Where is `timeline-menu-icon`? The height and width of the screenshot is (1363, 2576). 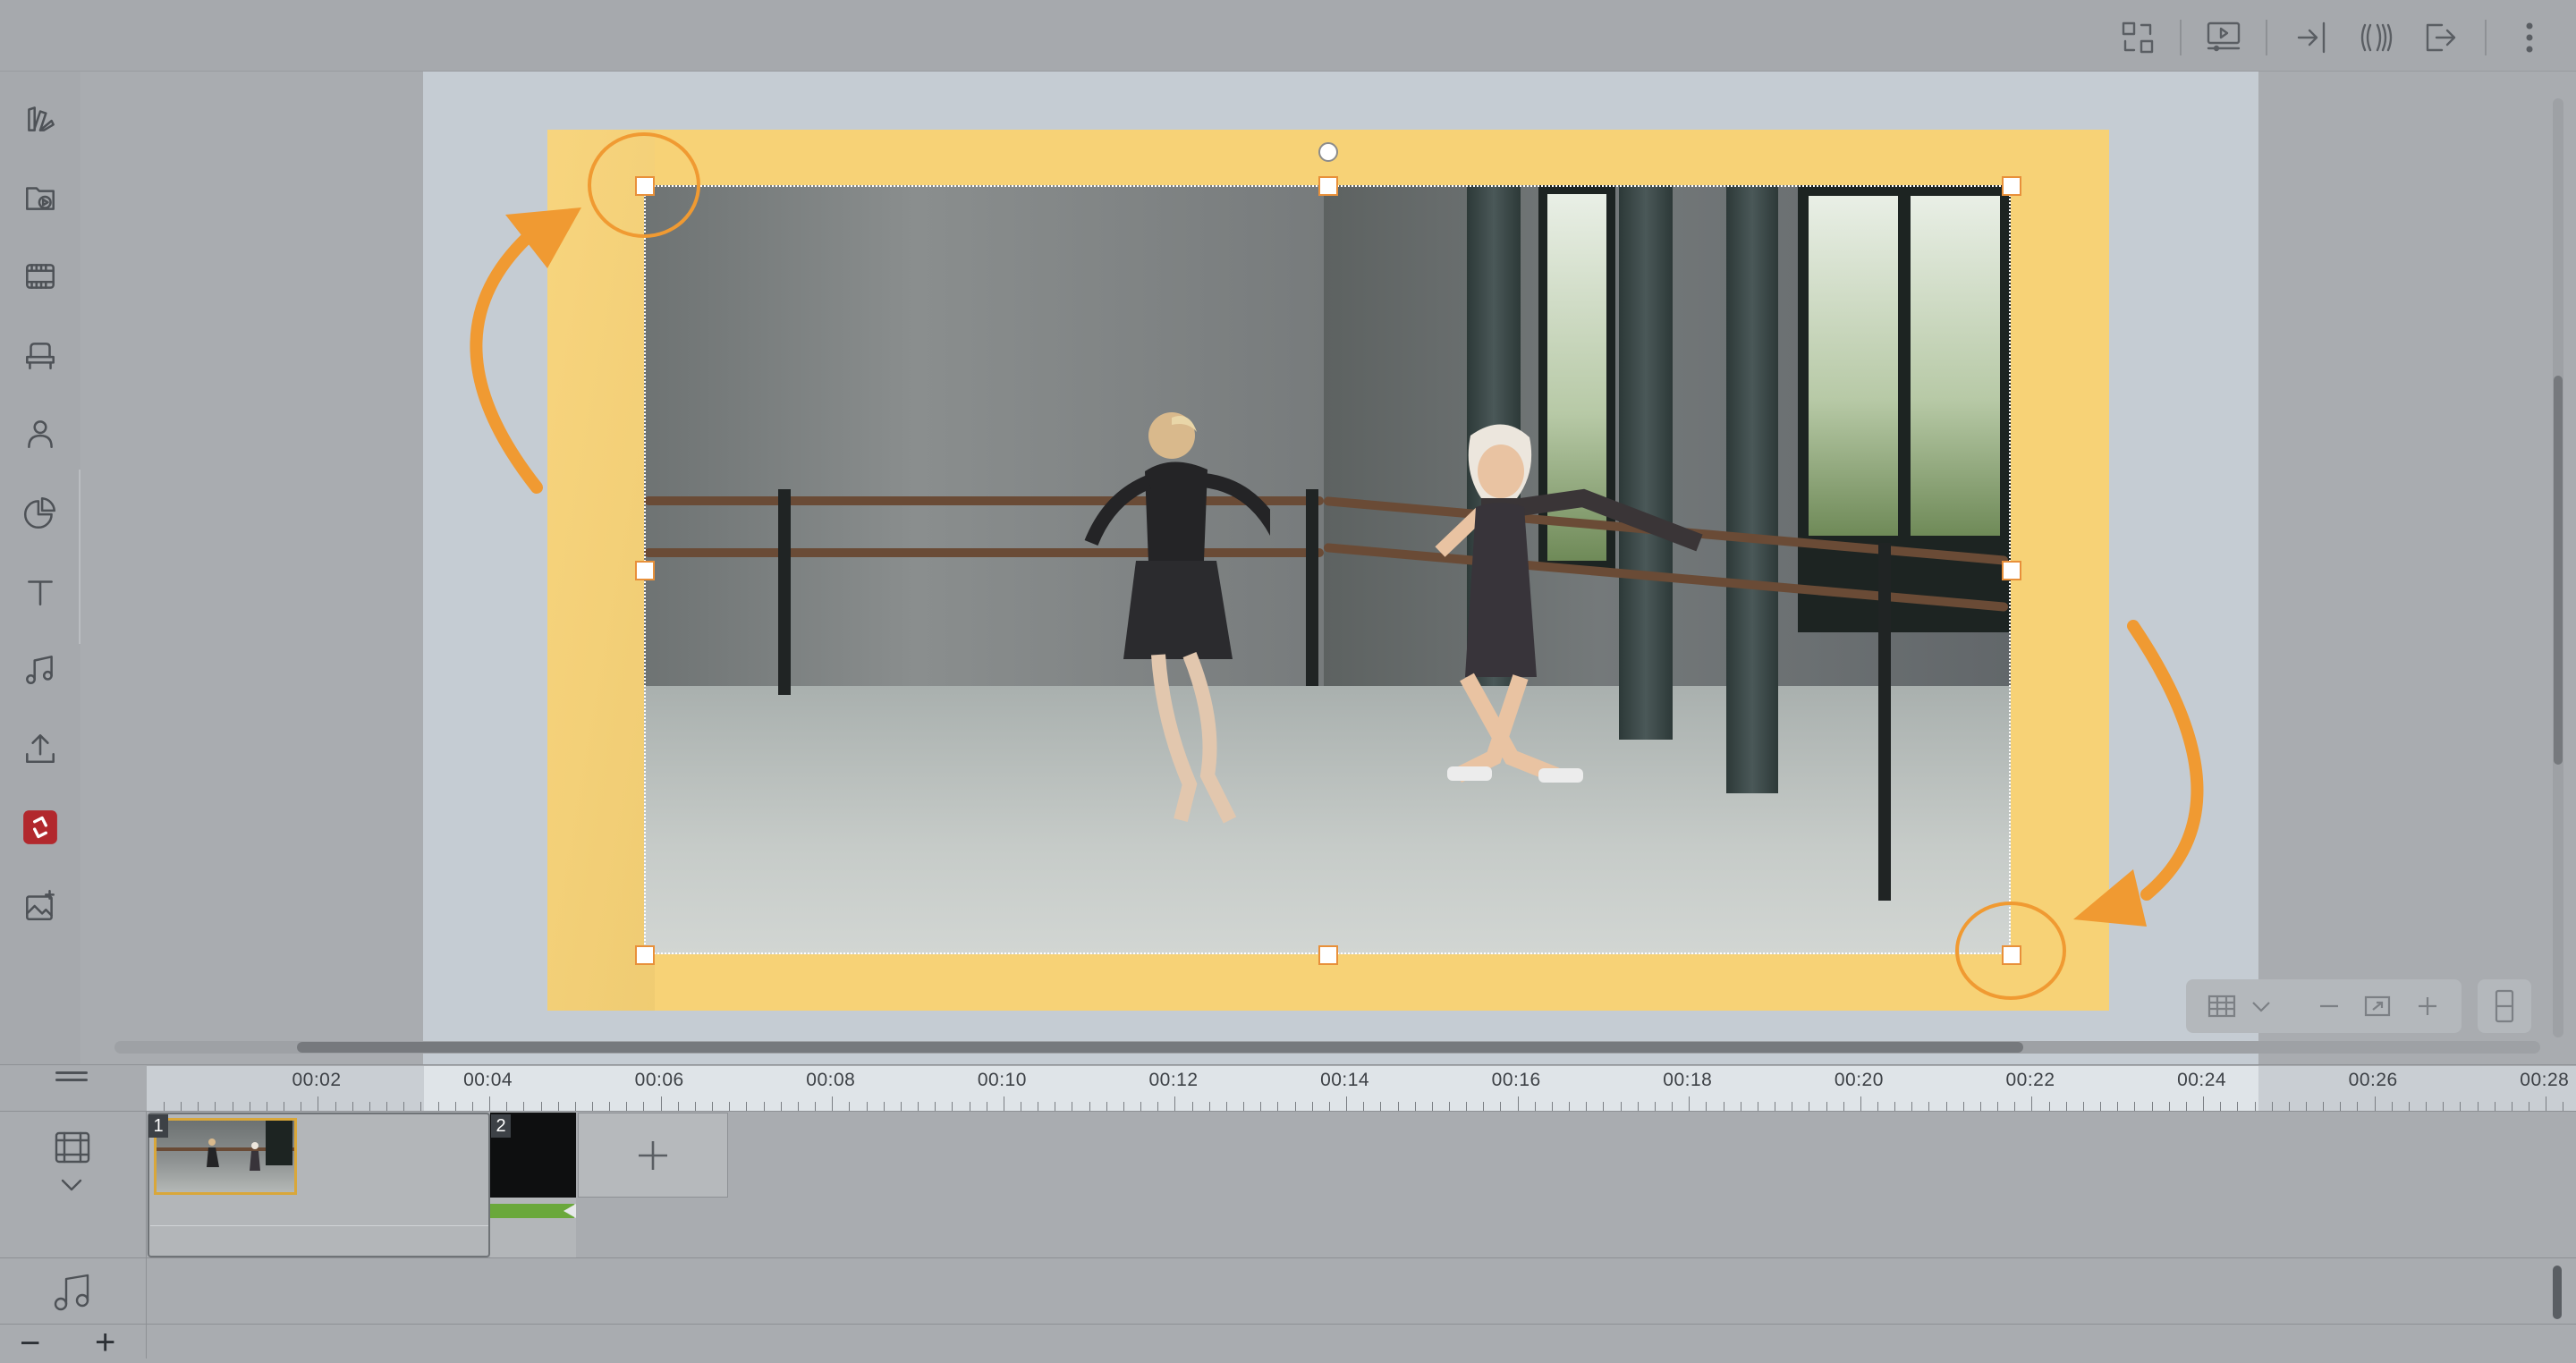
timeline-menu-icon is located at coordinates (71, 1080).